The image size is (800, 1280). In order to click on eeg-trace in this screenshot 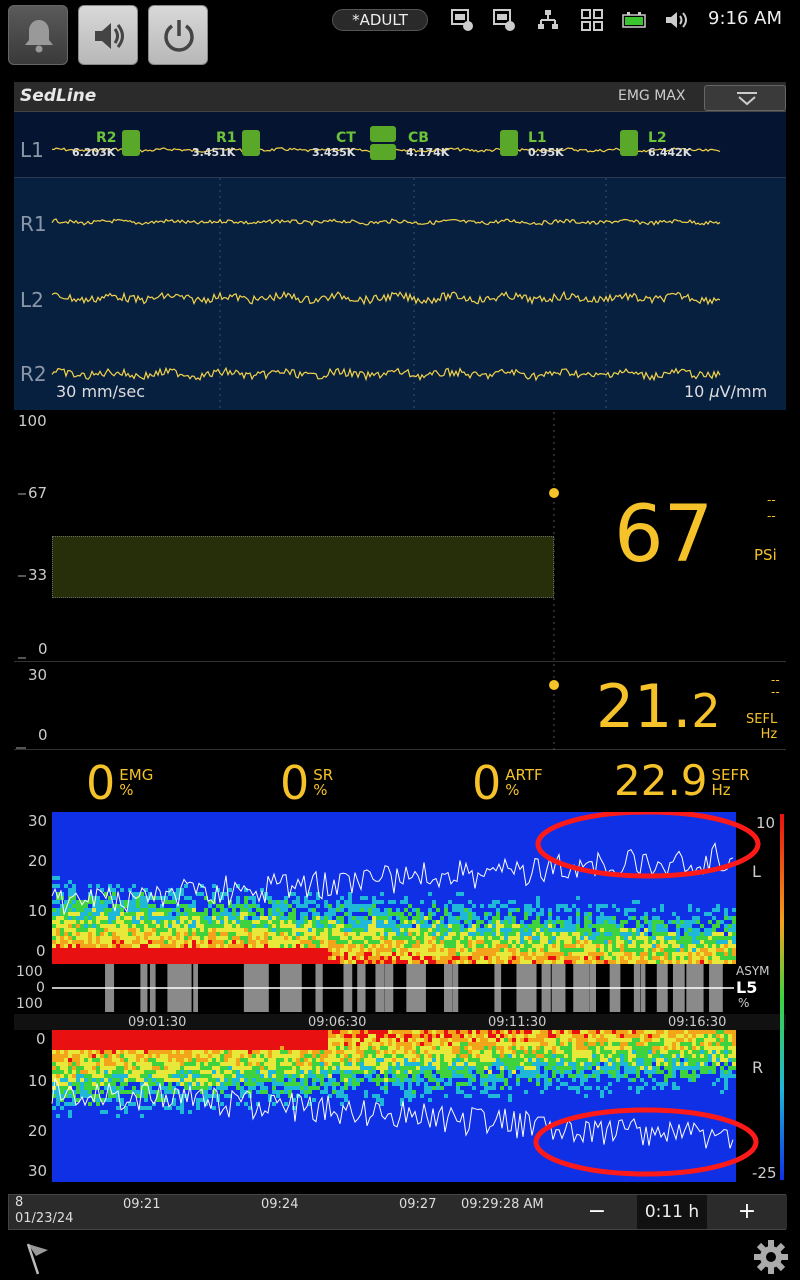, I will do `click(386, 374)`.